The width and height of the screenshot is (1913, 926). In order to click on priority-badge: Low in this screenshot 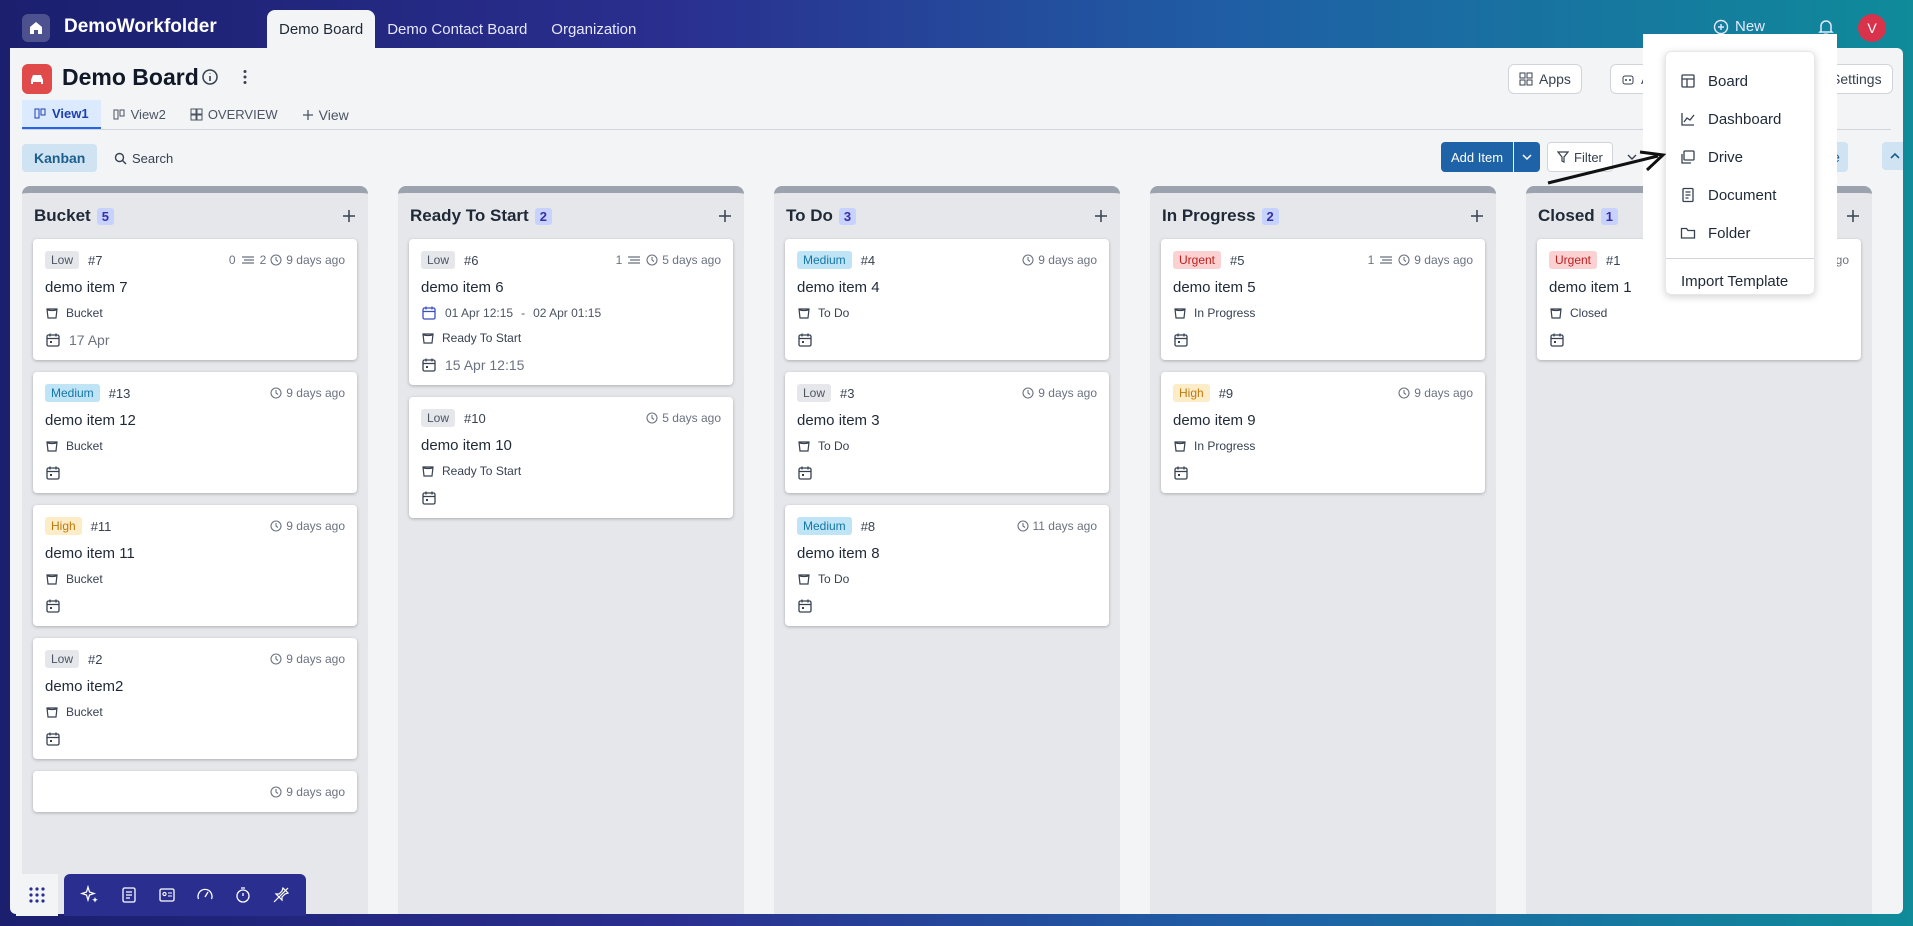, I will do `click(814, 393)`.